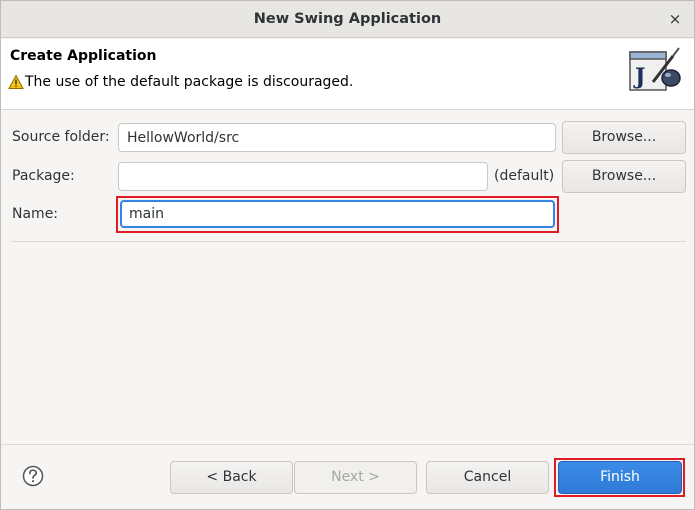 Image resolution: width=695 pixels, height=510 pixels. I want to click on next-button: Next >, so click(355, 477).